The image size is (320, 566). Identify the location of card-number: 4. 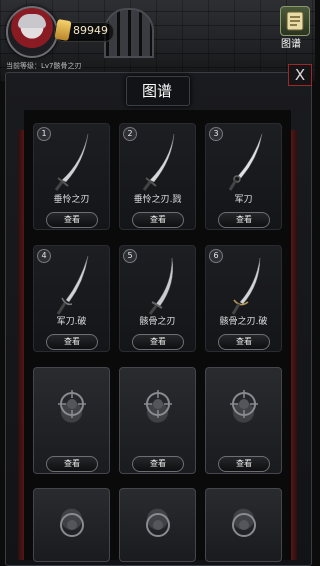
(44, 256).